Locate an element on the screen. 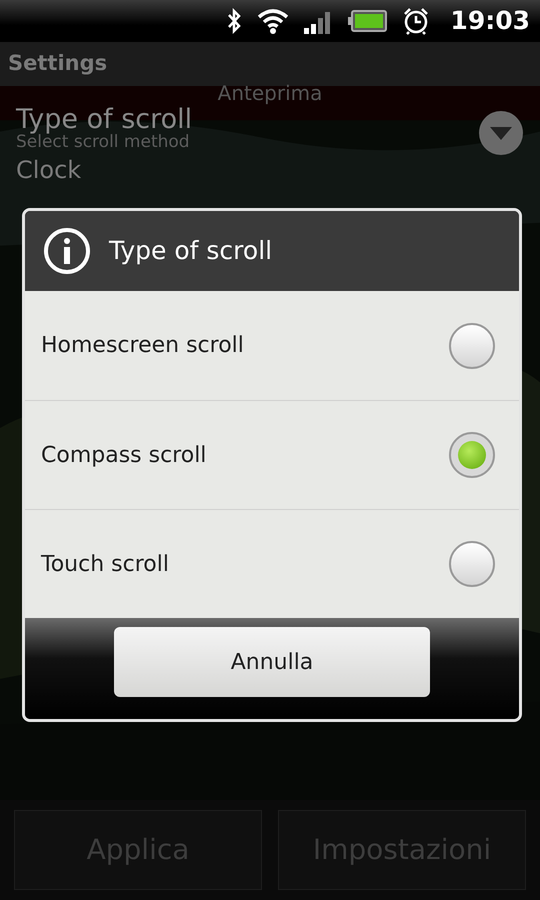  screen-title: Settings is located at coordinates (58, 64).